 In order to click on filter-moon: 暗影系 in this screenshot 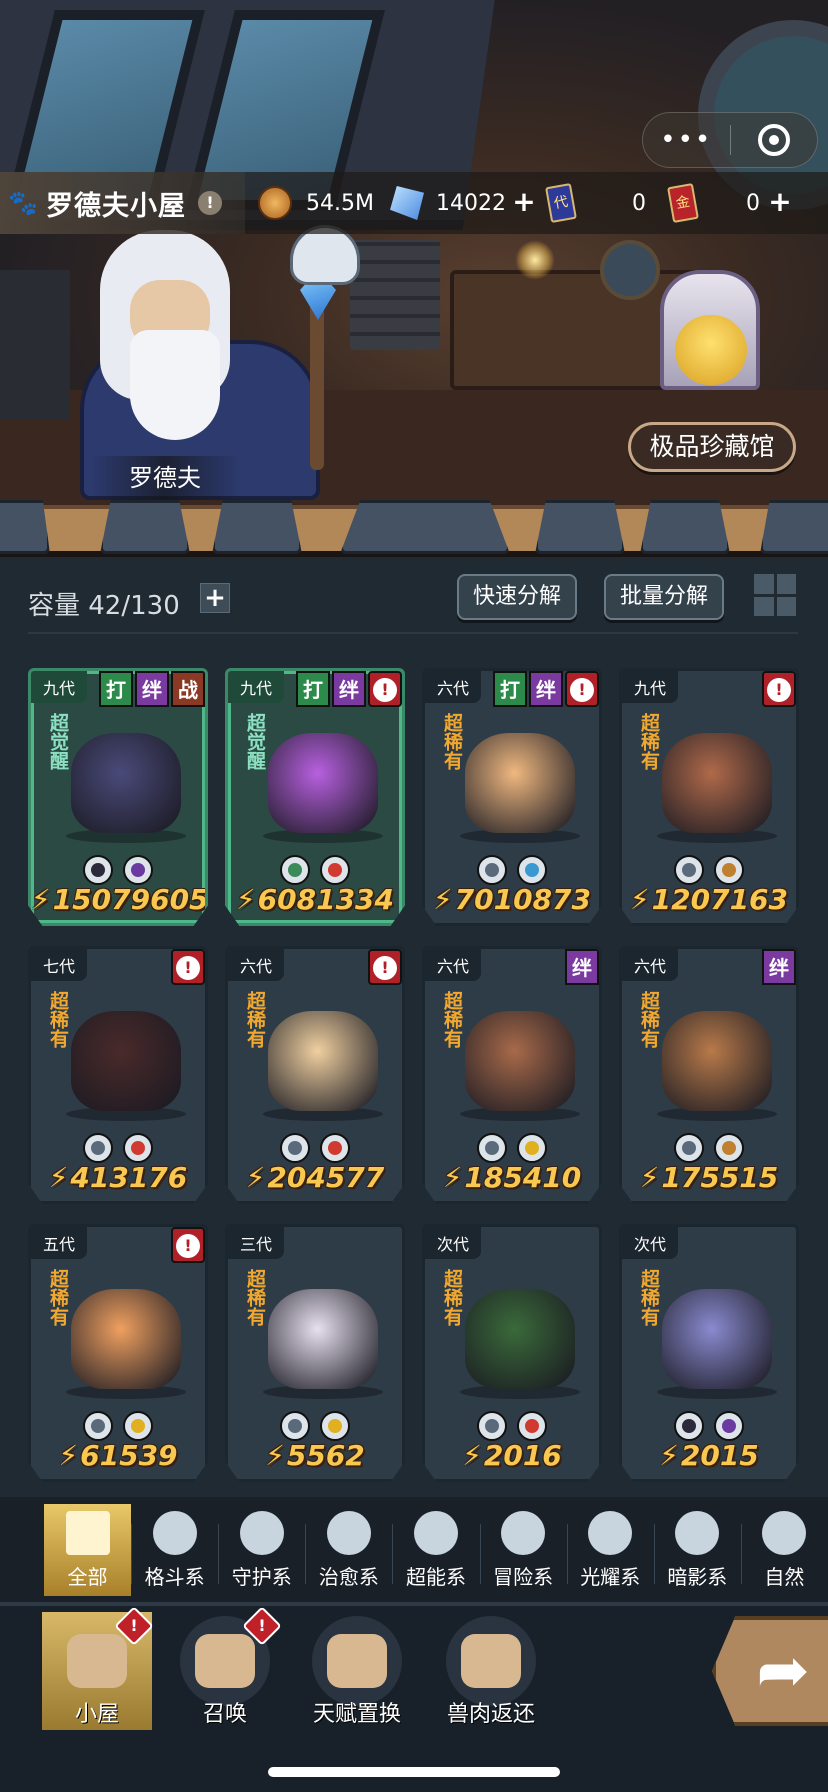, I will do `click(697, 1550)`.